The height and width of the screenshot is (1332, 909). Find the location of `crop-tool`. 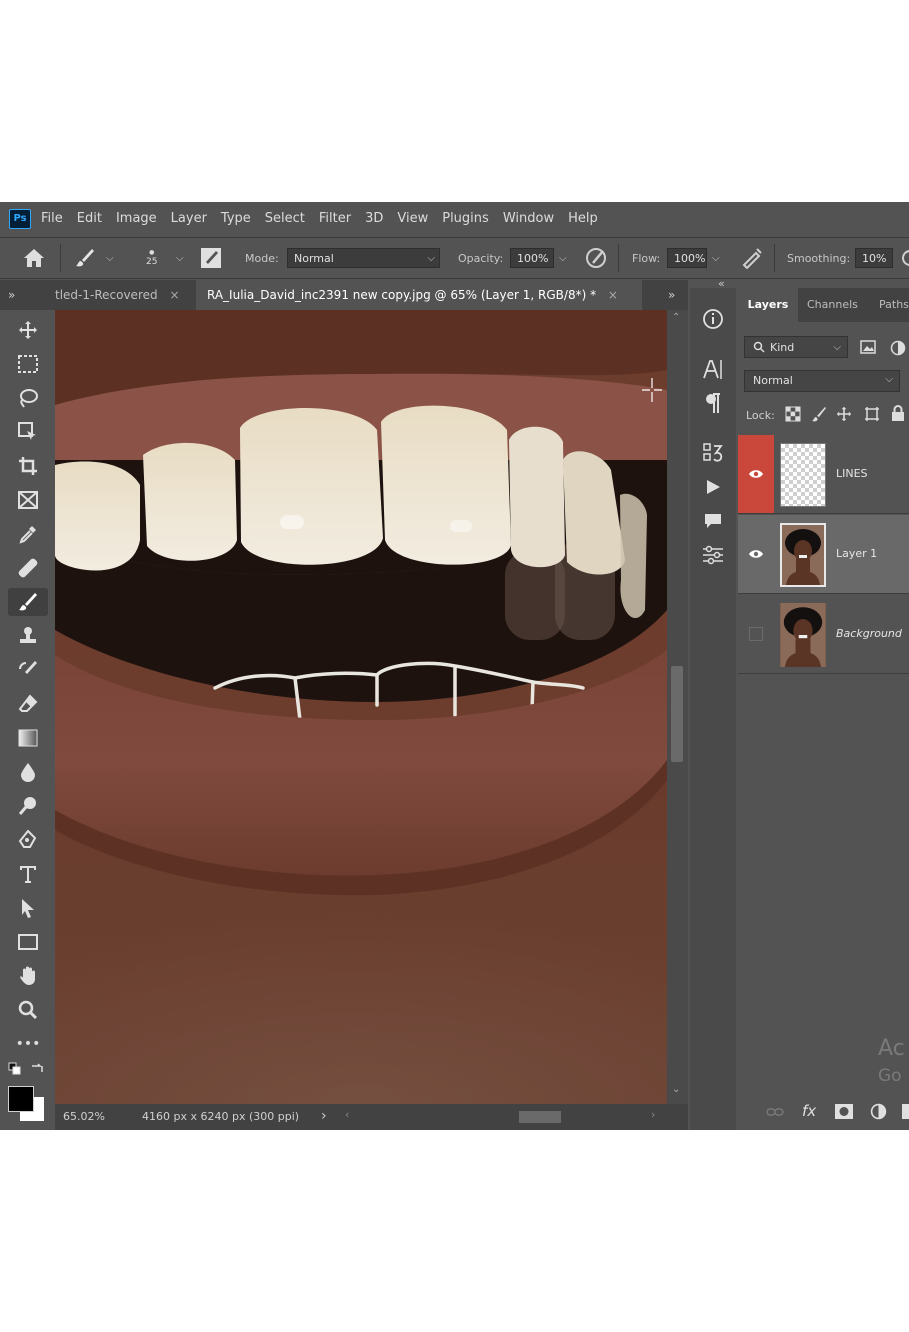

crop-tool is located at coordinates (28, 466).